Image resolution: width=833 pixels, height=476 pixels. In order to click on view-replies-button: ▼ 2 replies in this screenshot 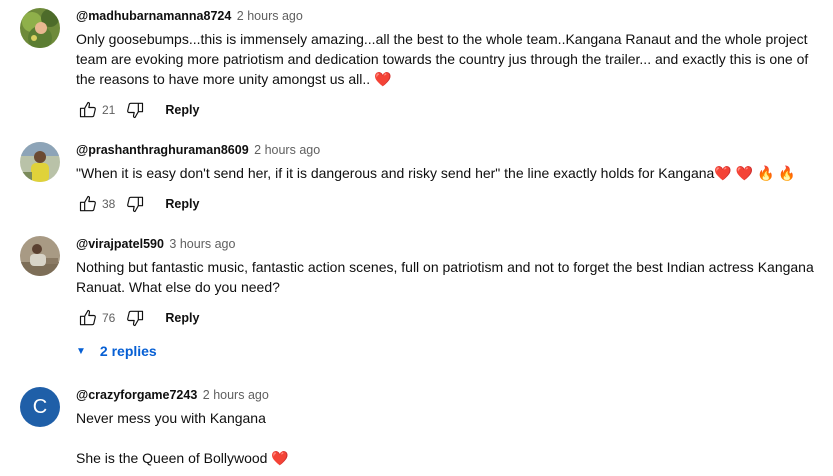, I will do `click(116, 351)`.